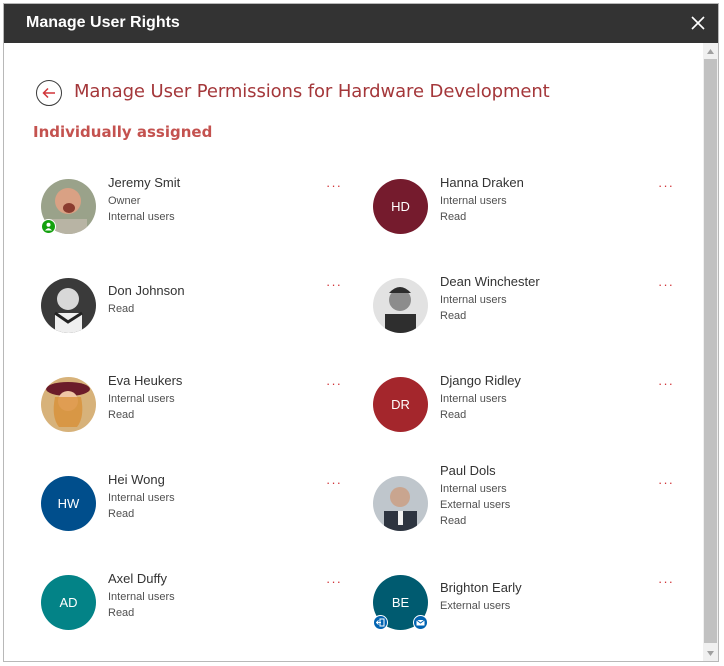 This screenshot has width=724, height=666. I want to click on user-card: Don Johnson Read ···, so click(191, 308).